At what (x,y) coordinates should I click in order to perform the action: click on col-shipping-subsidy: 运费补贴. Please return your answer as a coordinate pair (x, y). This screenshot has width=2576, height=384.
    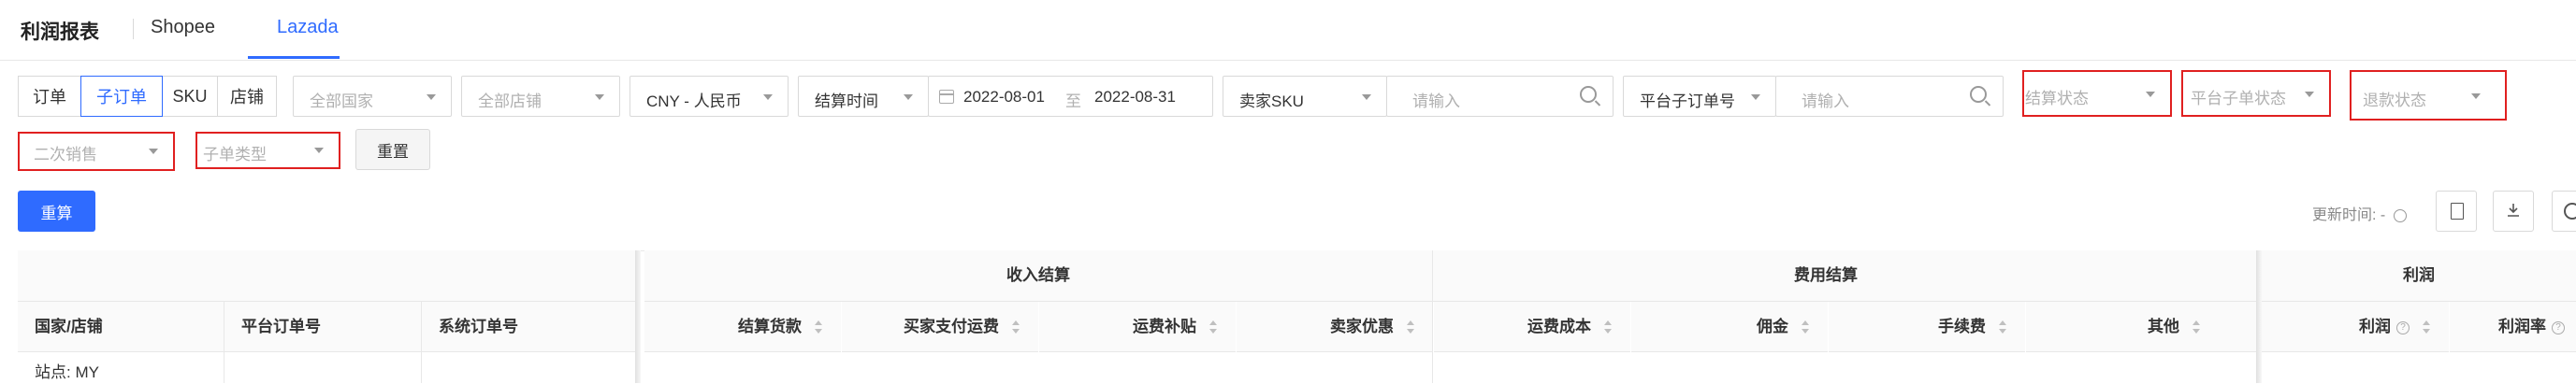
    Looking at the image, I should click on (1138, 327).